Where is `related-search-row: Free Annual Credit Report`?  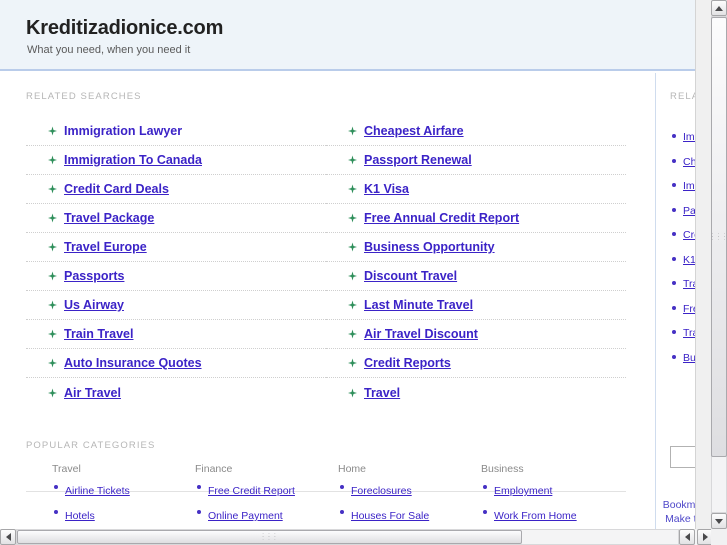
related-search-row: Free Annual Credit Report is located at coordinates (476, 218).